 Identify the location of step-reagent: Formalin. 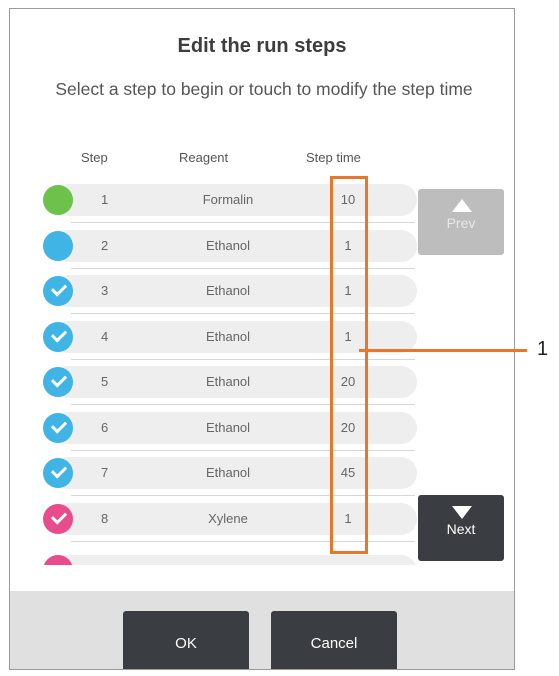
(228, 199).